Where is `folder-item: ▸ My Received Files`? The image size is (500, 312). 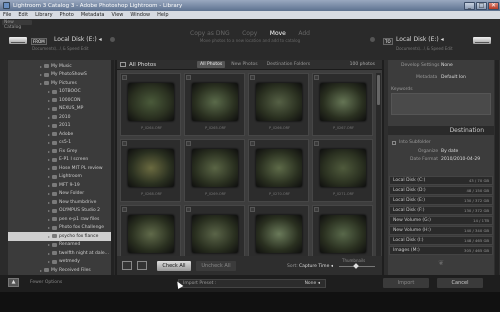
folder-item: ▸ My Received Files is located at coordinates (59, 270).